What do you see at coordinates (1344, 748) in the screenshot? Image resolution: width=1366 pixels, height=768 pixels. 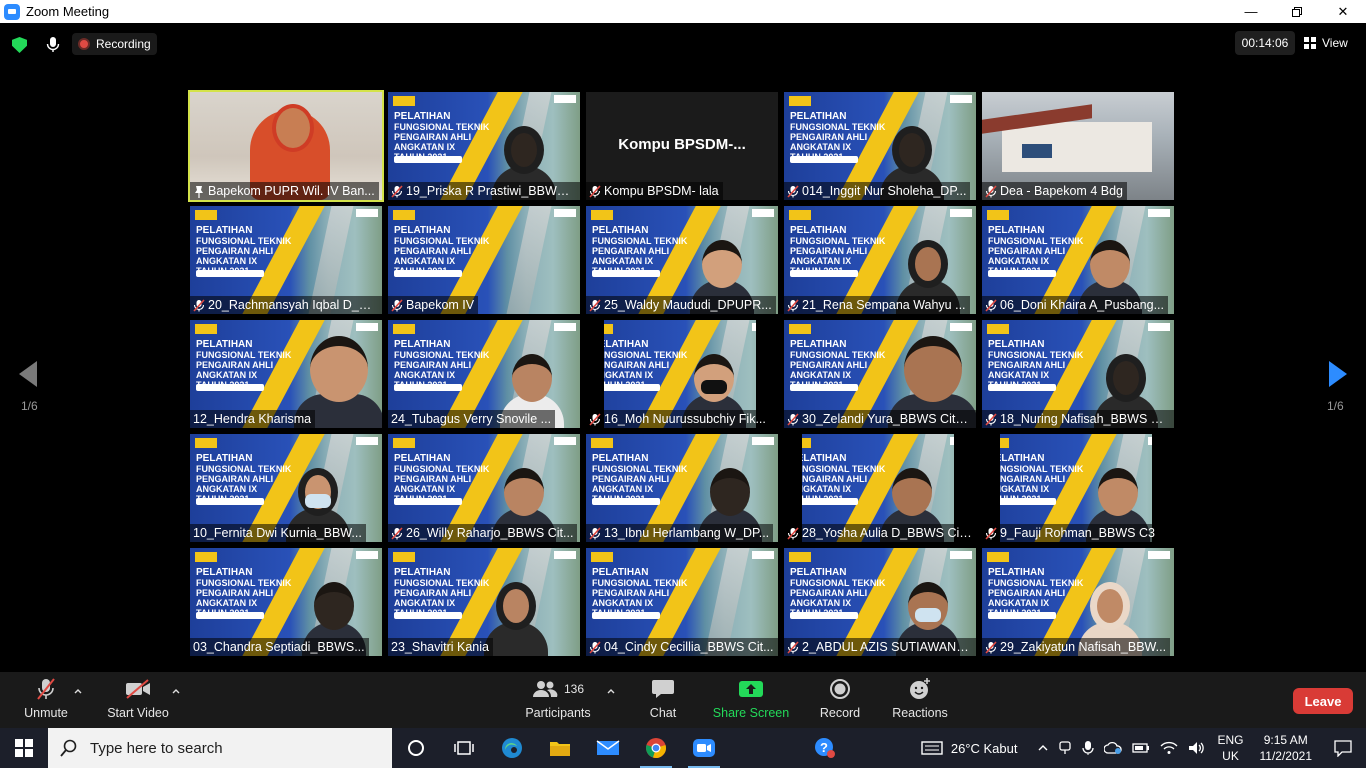 I see `notification-center-button` at bounding box center [1344, 748].